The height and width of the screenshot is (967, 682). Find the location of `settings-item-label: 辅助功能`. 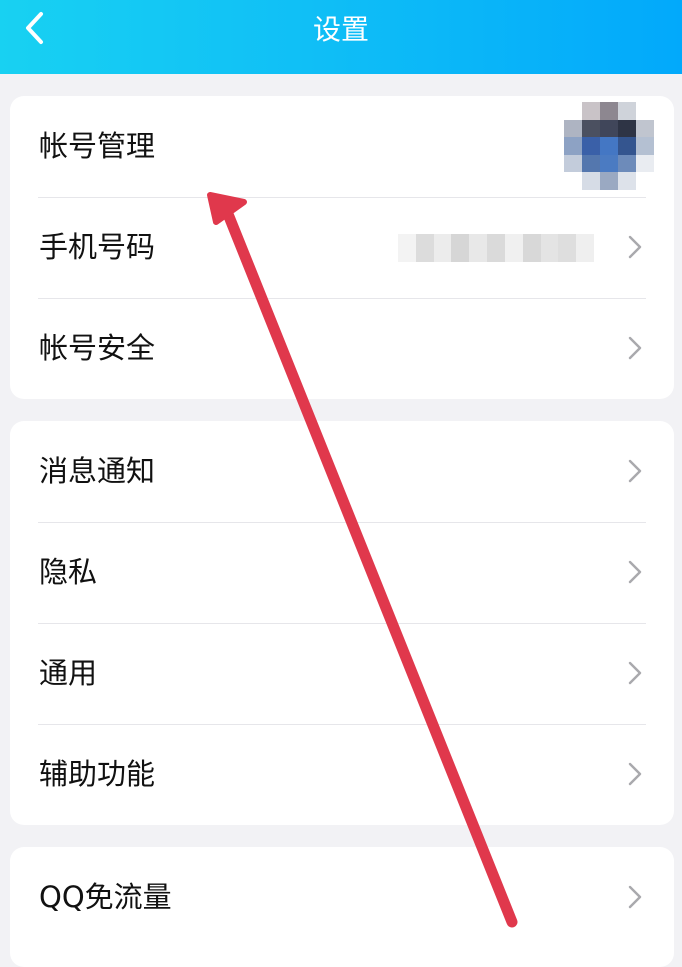

settings-item-label: 辅助功能 is located at coordinates (97, 774).